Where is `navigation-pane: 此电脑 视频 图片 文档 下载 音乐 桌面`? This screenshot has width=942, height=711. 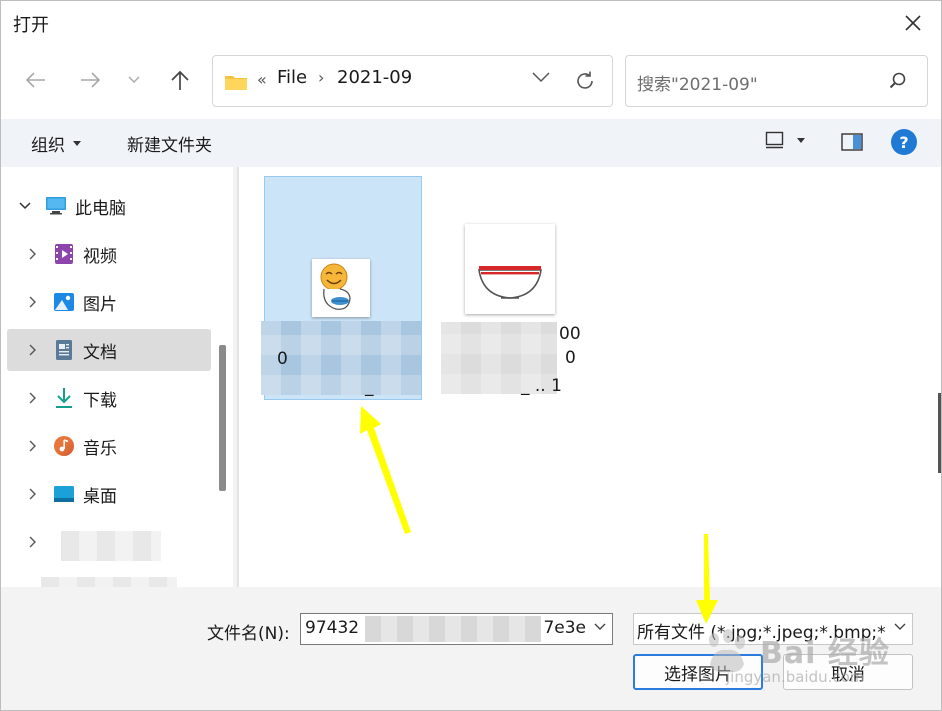 navigation-pane: 此电脑 视频 图片 文档 下载 音乐 桌面 is located at coordinates (117, 377).